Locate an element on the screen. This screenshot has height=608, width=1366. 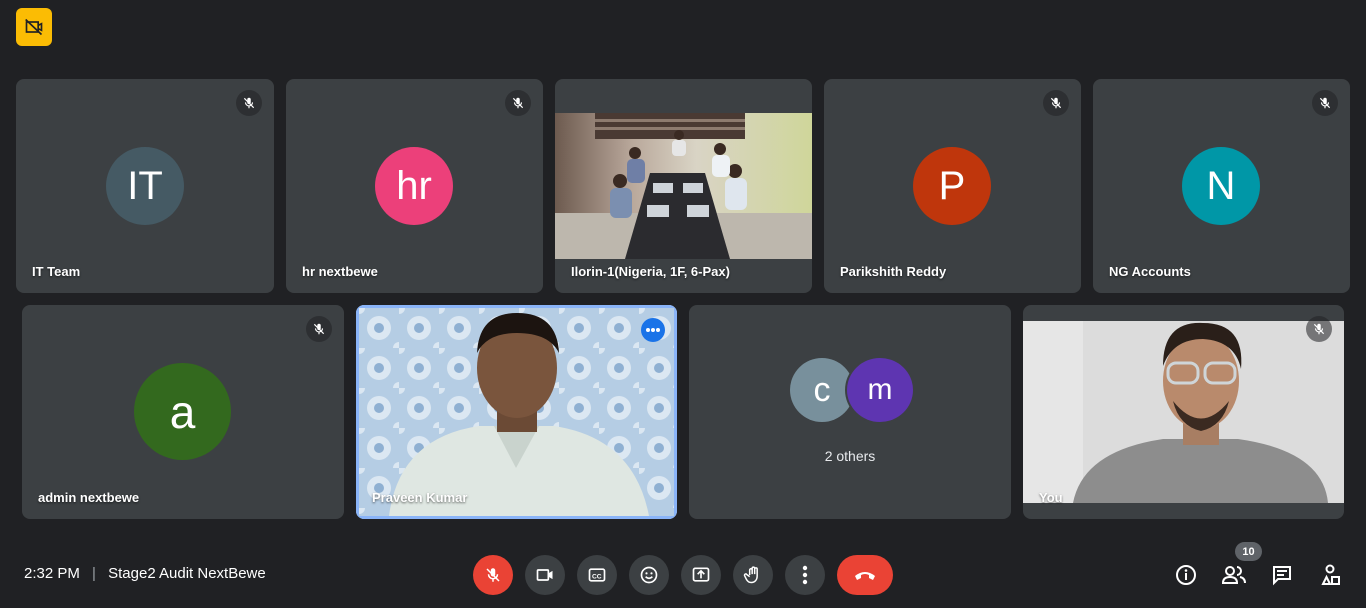
info-icon is located at coordinates (1186, 575).